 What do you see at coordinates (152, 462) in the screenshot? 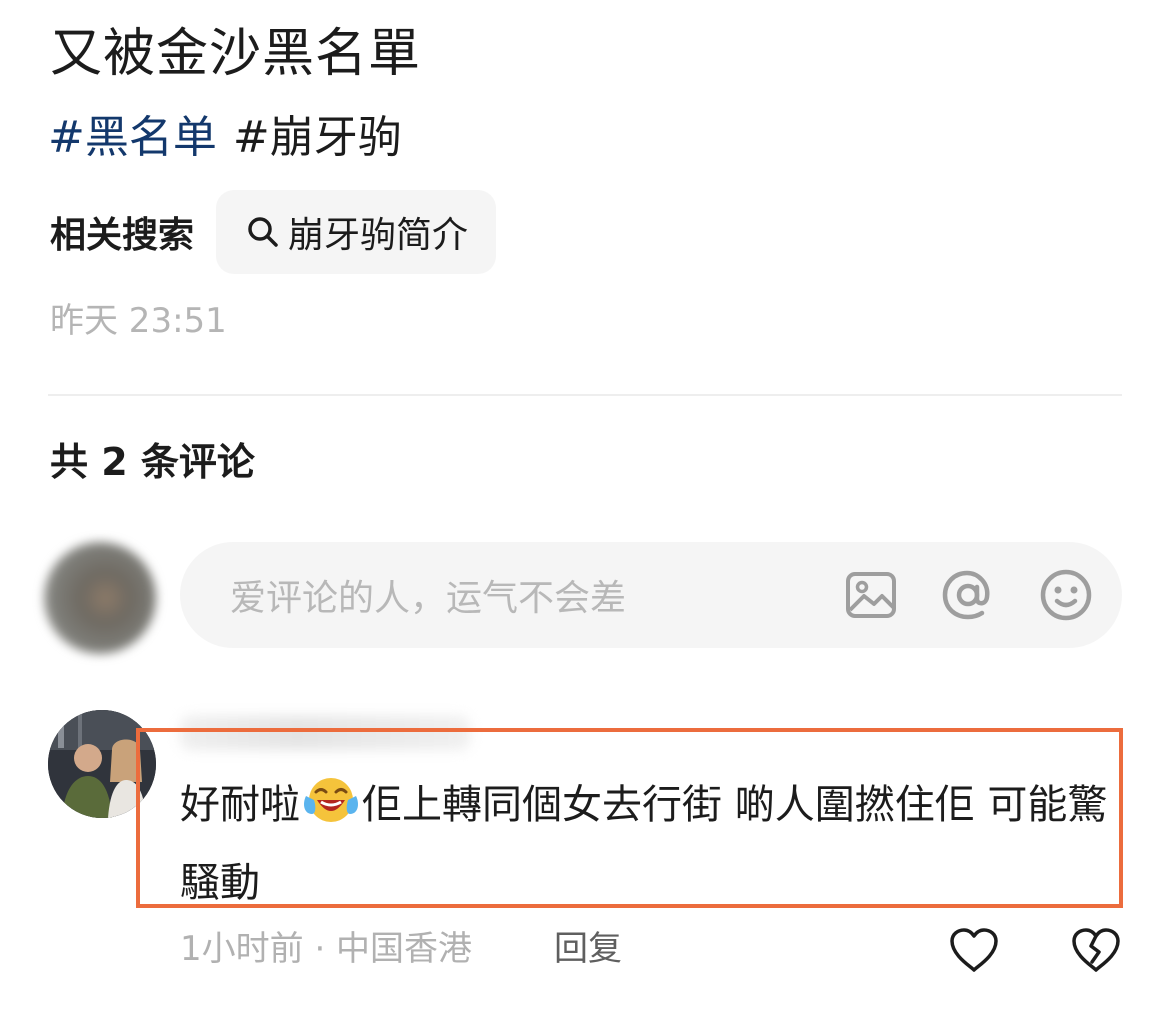
I see `comment-count: 共 2 条评论` at bounding box center [152, 462].